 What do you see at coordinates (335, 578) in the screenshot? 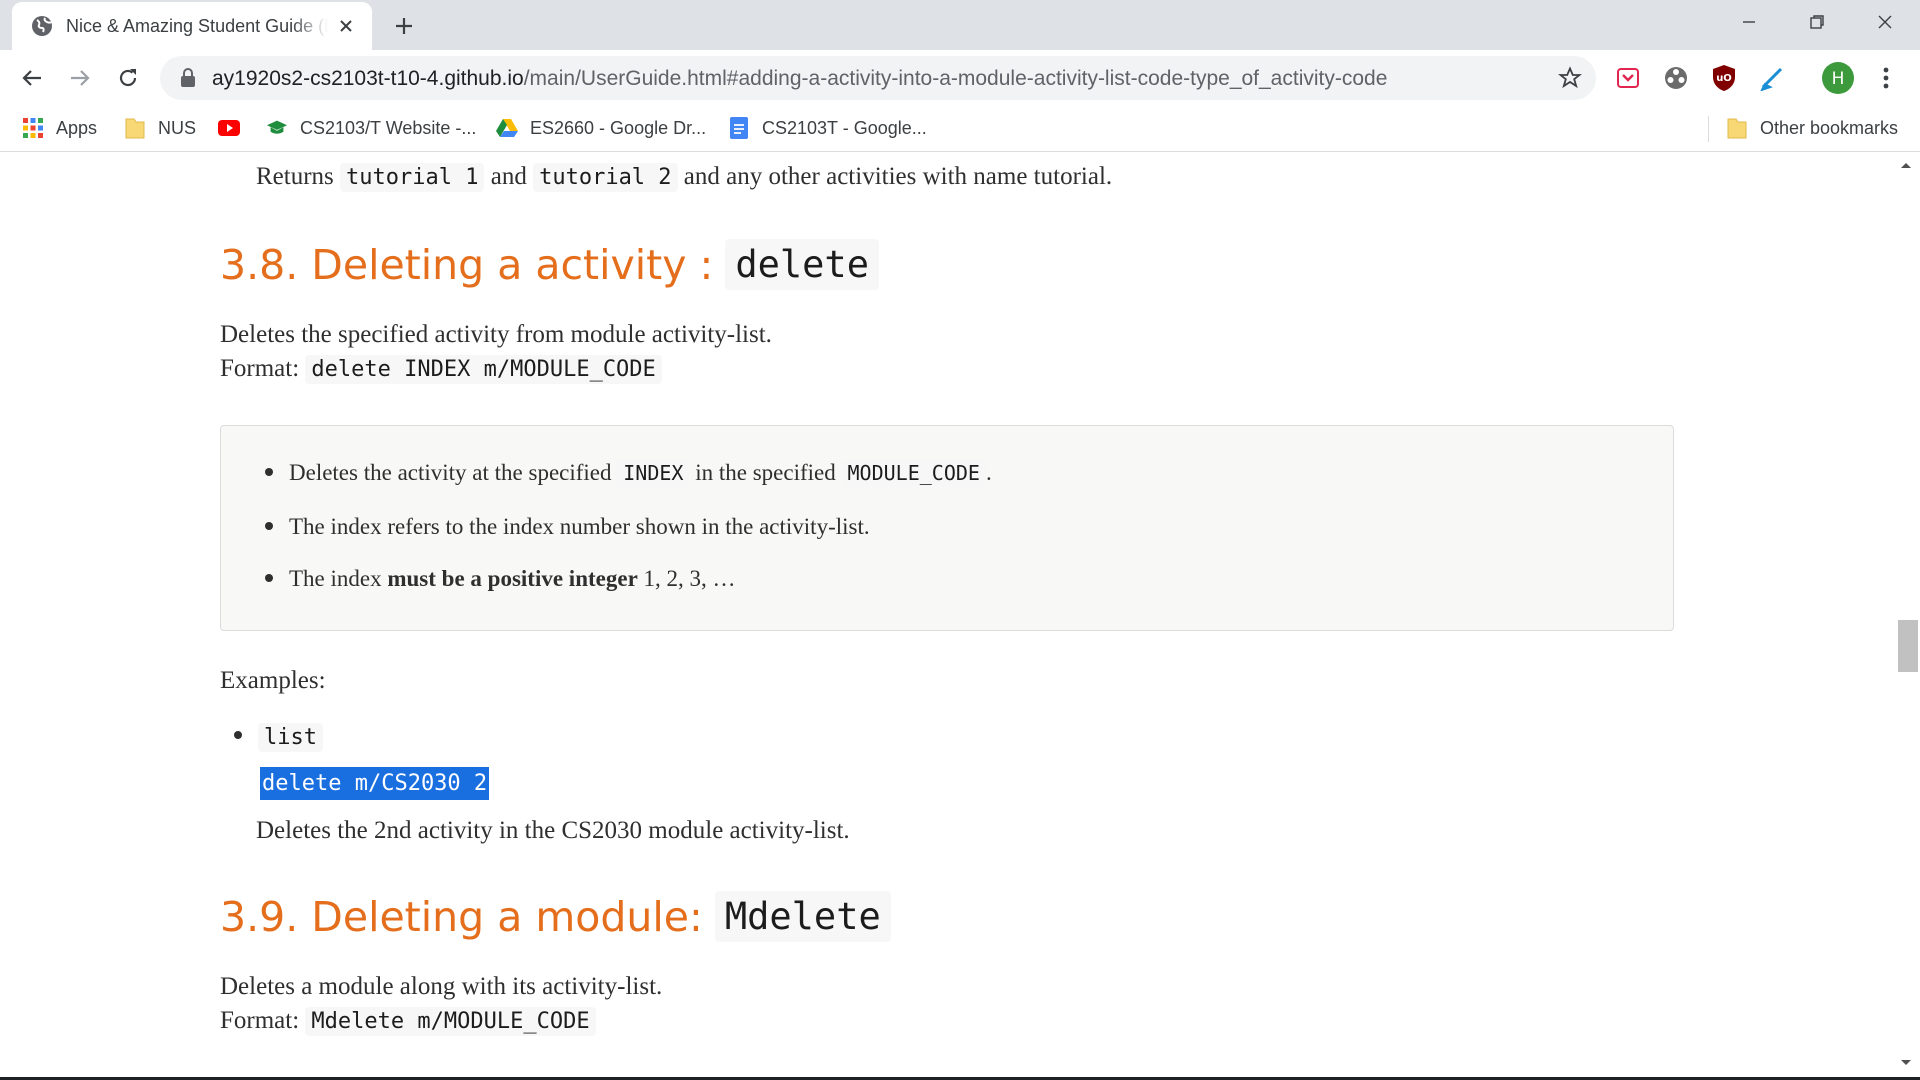
I see `note-text: The index` at bounding box center [335, 578].